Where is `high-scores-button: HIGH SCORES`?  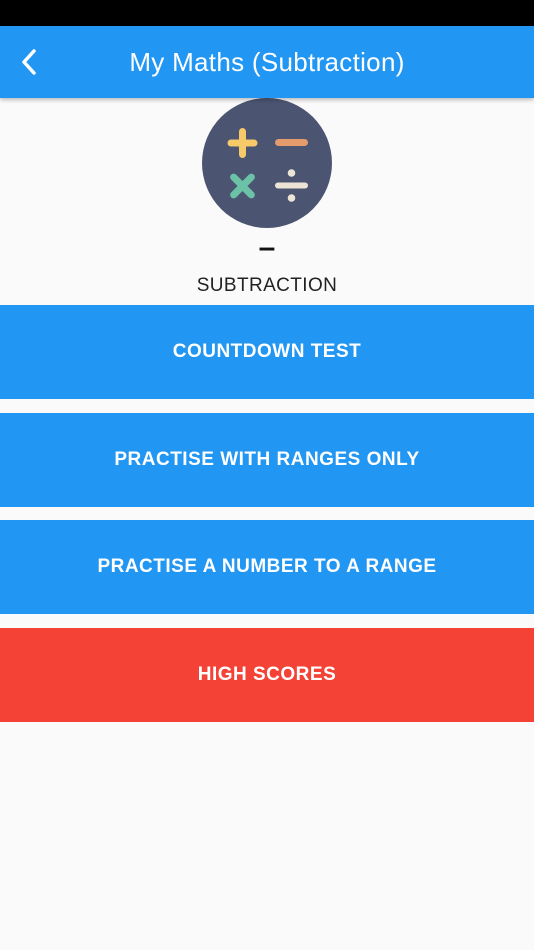
high-scores-button: HIGH SCORES is located at coordinates (267, 675).